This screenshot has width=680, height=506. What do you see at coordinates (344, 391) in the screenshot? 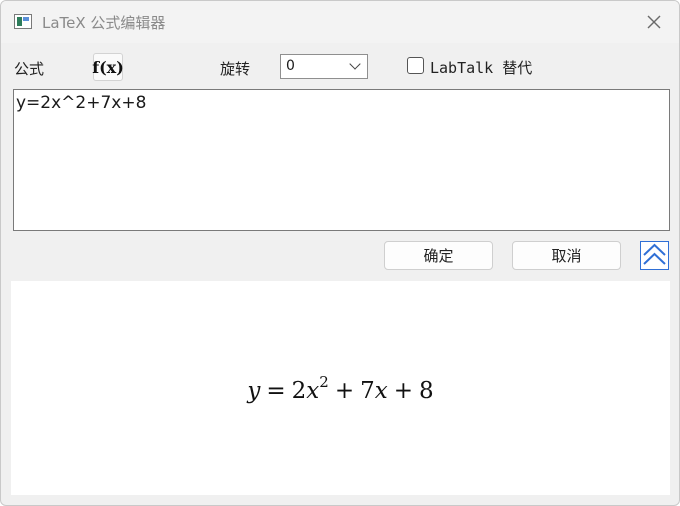
I see `formula-plus1: +` at bounding box center [344, 391].